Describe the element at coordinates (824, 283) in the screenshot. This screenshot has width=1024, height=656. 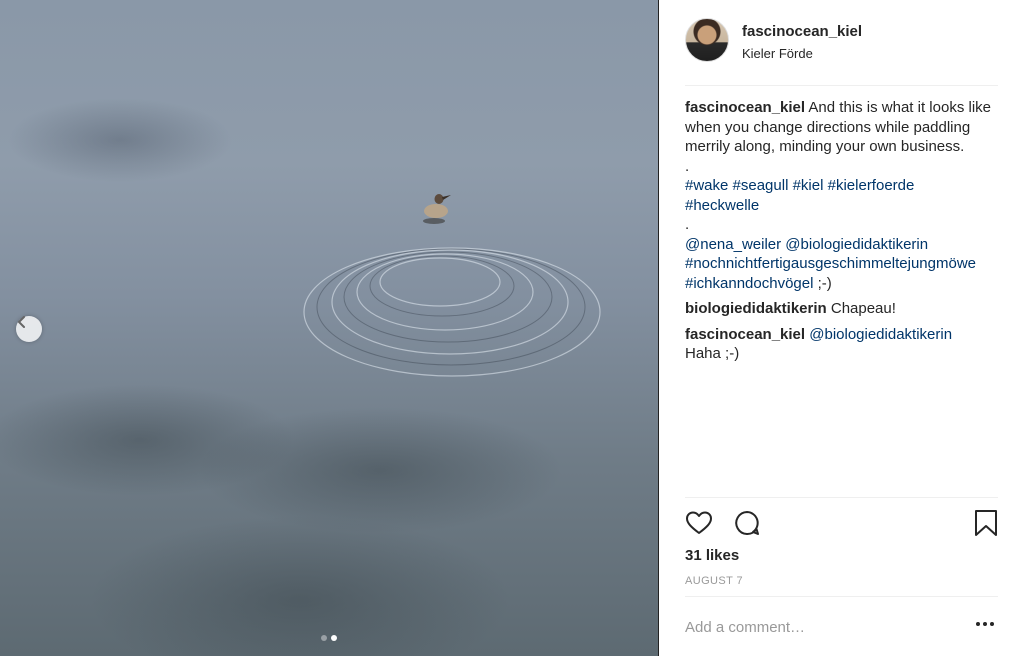
I see `caption-suffix: ;-)` at that location.